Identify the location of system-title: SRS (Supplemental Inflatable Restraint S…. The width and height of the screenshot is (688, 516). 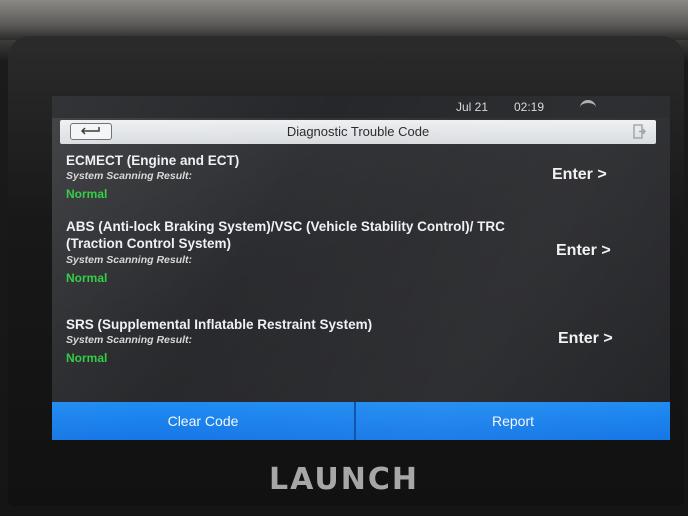
(219, 324).